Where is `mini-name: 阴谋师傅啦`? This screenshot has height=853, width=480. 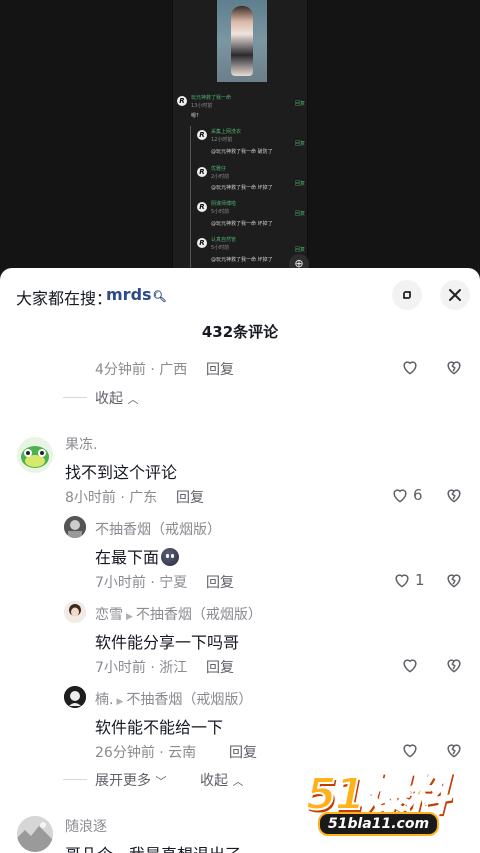 mini-name: 阴谋师傅啦 is located at coordinates (224, 204).